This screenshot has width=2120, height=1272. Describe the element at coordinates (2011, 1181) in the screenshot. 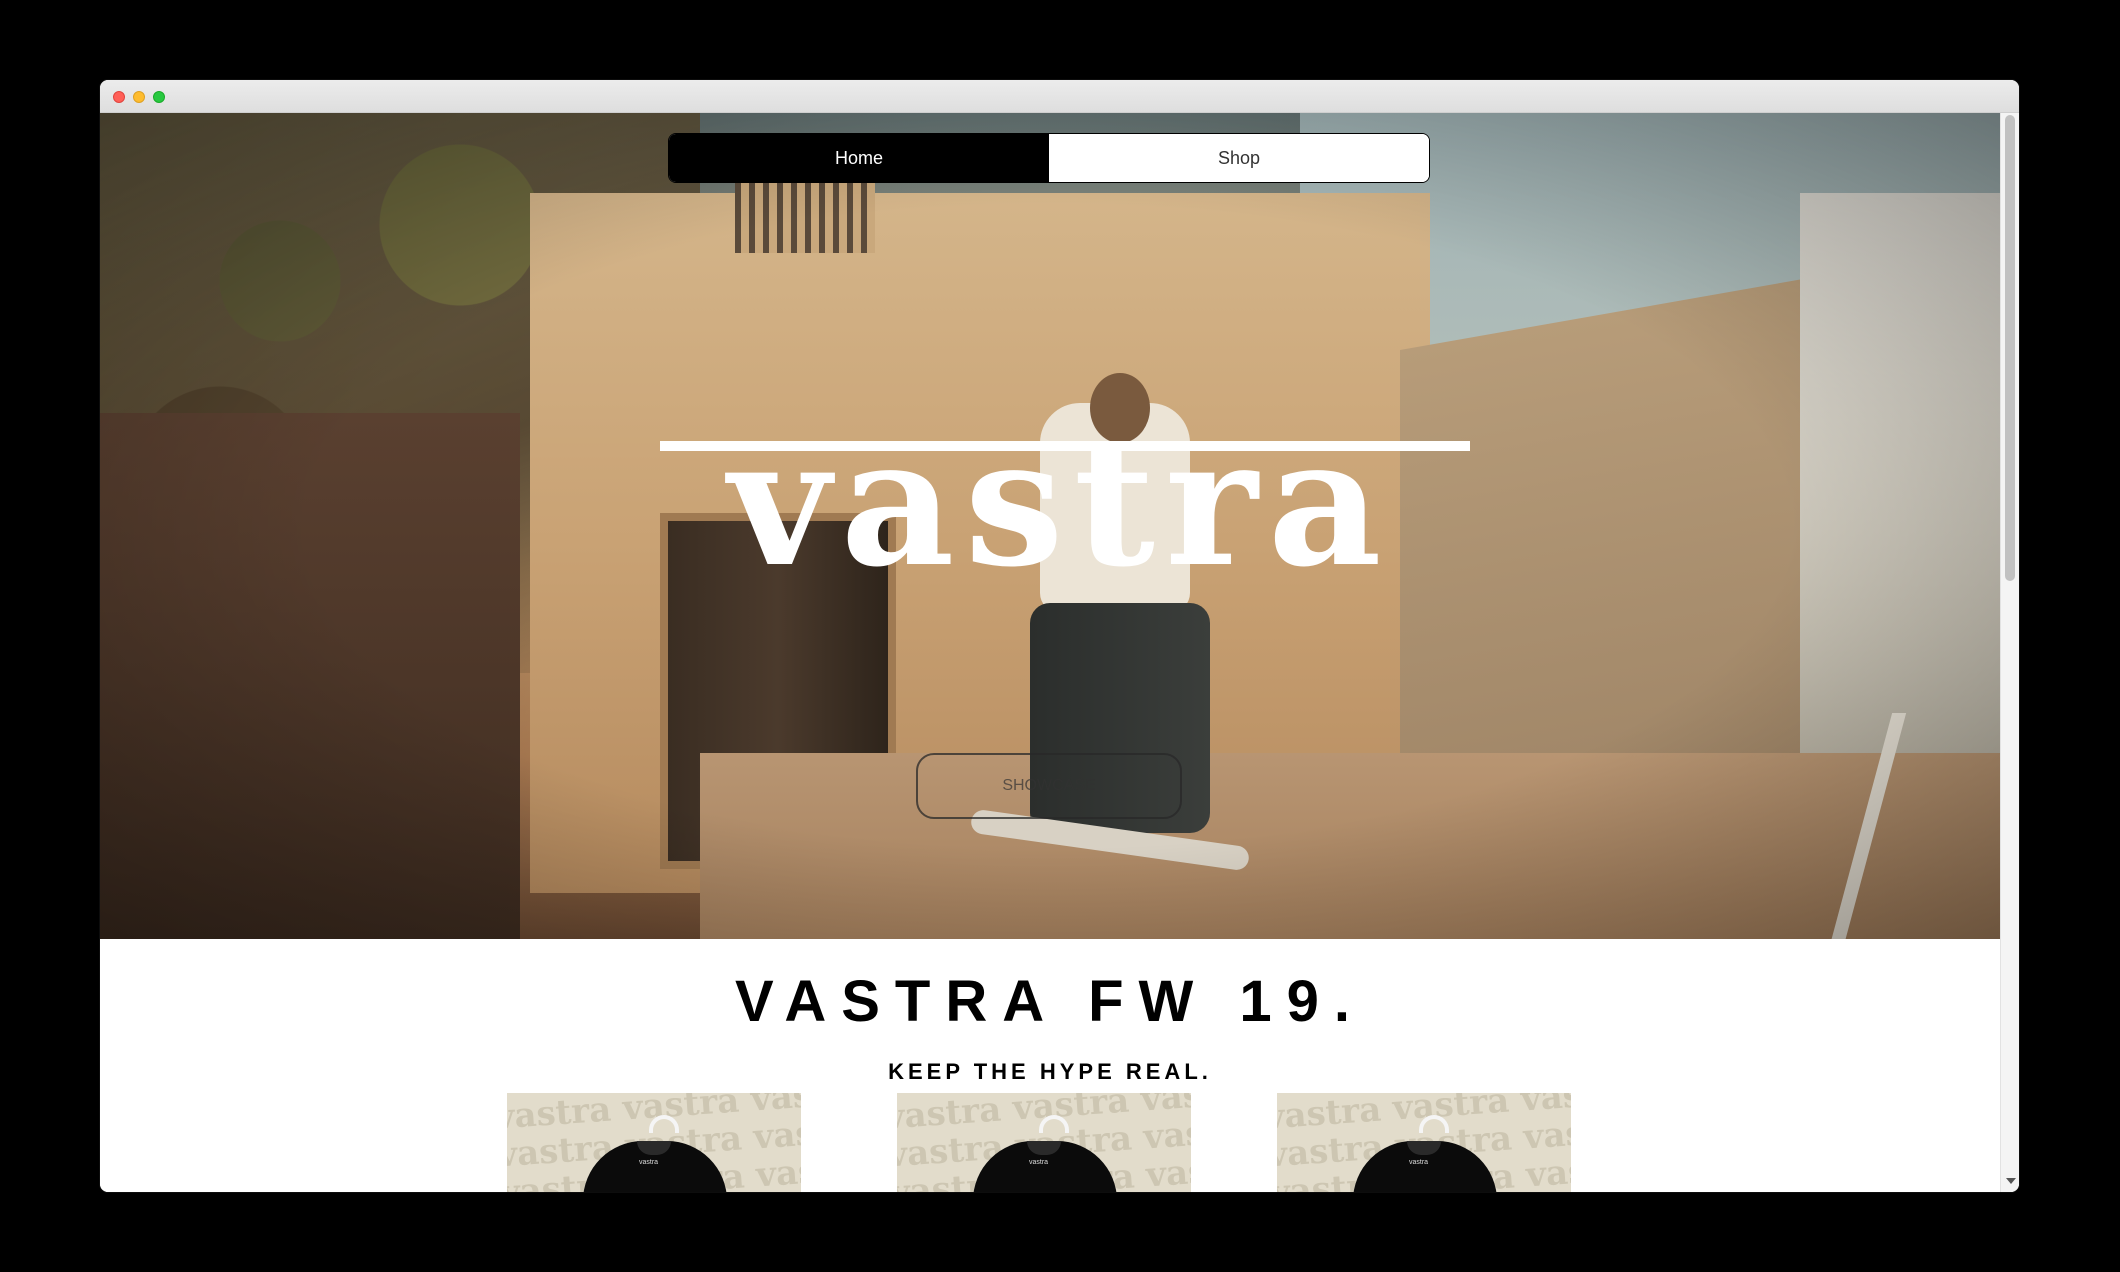

I see `scroll-down-arrow-icon` at that location.